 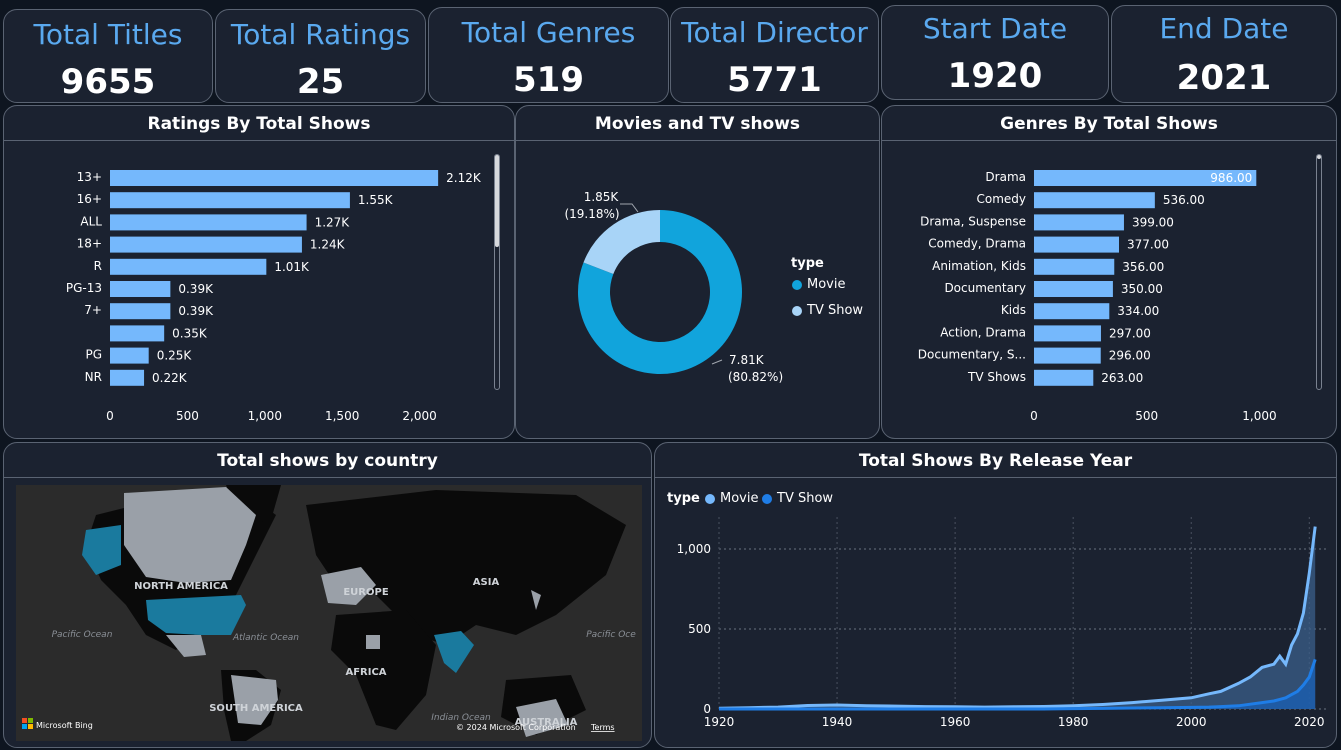 What do you see at coordinates (84, 288) in the screenshot?
I see `category-label: PG-13` at bounding box center [84, 288].